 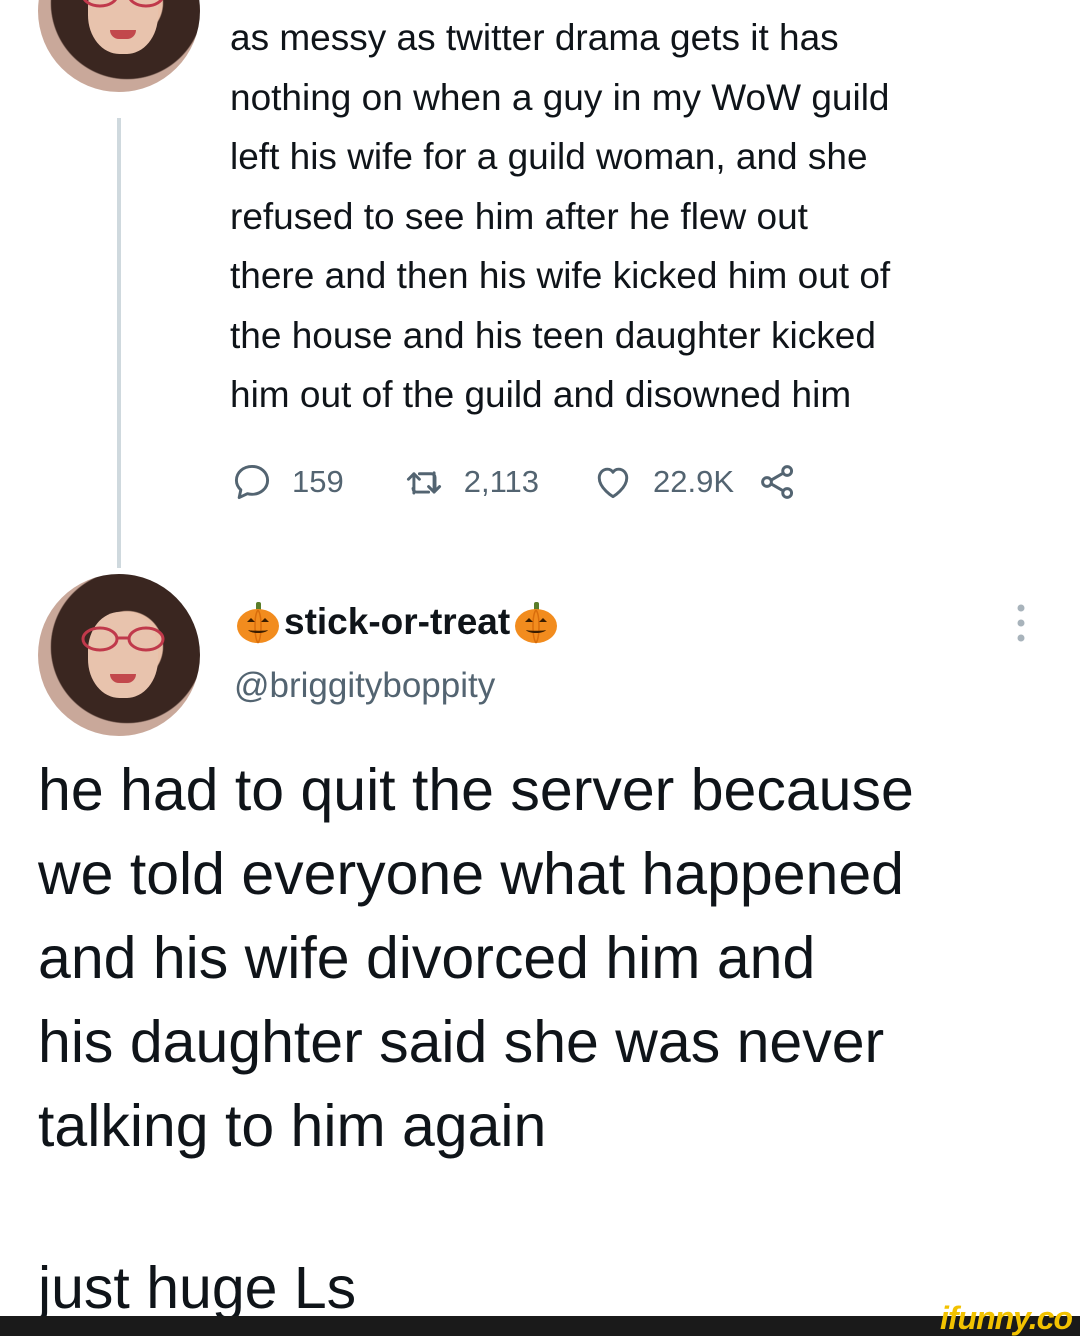 I want to click on share-button, so click(x=778, y=482).